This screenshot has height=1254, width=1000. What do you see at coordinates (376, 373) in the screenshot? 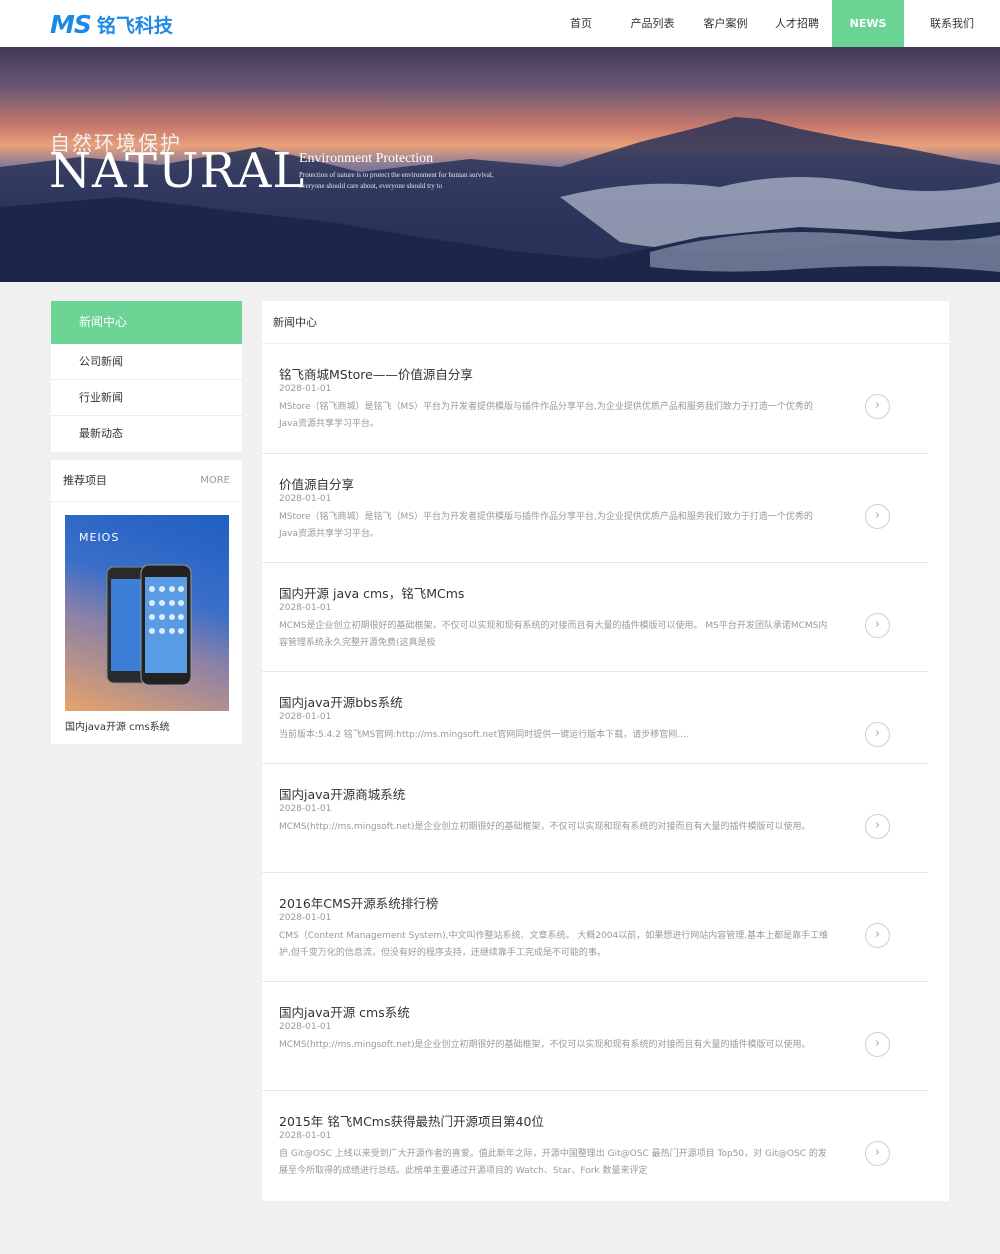
I see `news-title: 铭飞商城MStore——价值源自分享` at bounding box center [376, 373].